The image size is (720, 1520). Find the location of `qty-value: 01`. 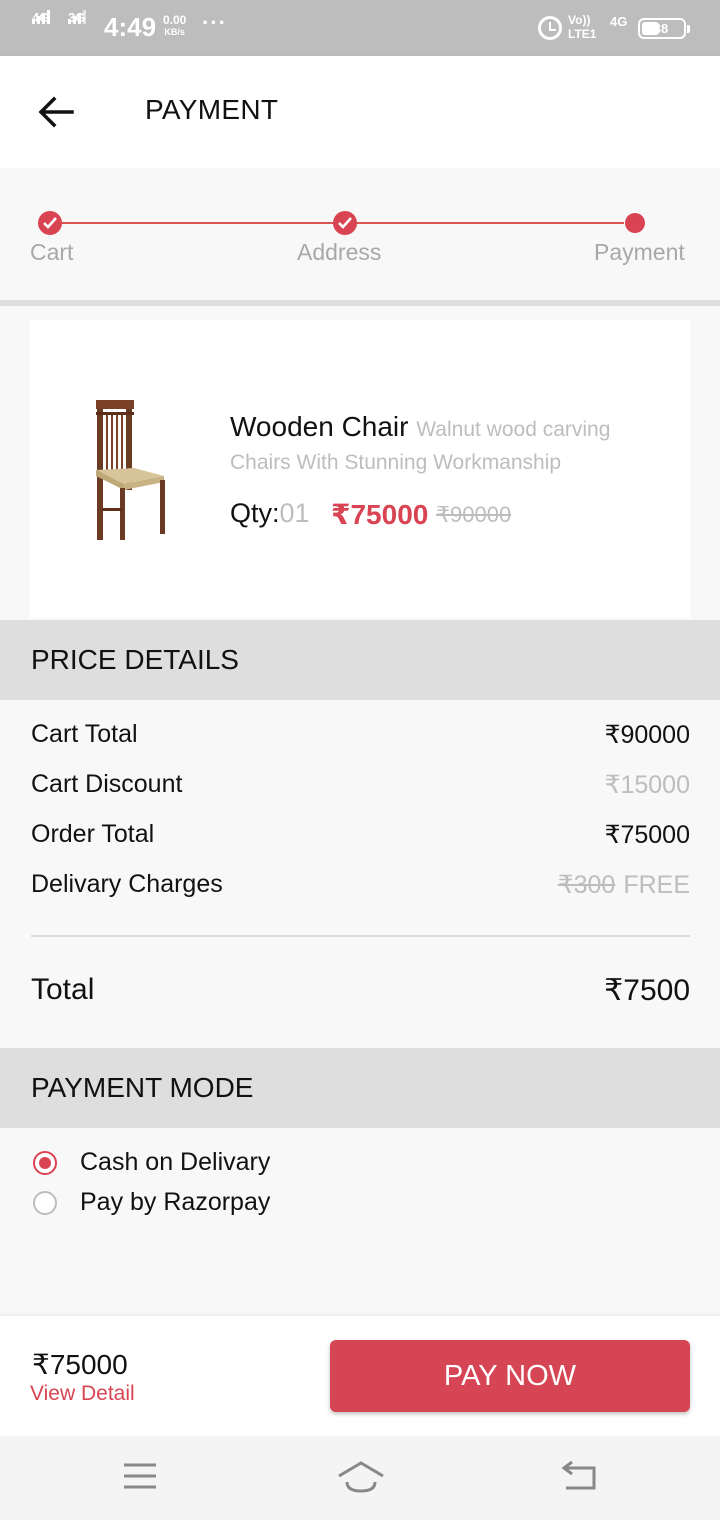

qty-value: 01 is located at coordinates (294, 513).